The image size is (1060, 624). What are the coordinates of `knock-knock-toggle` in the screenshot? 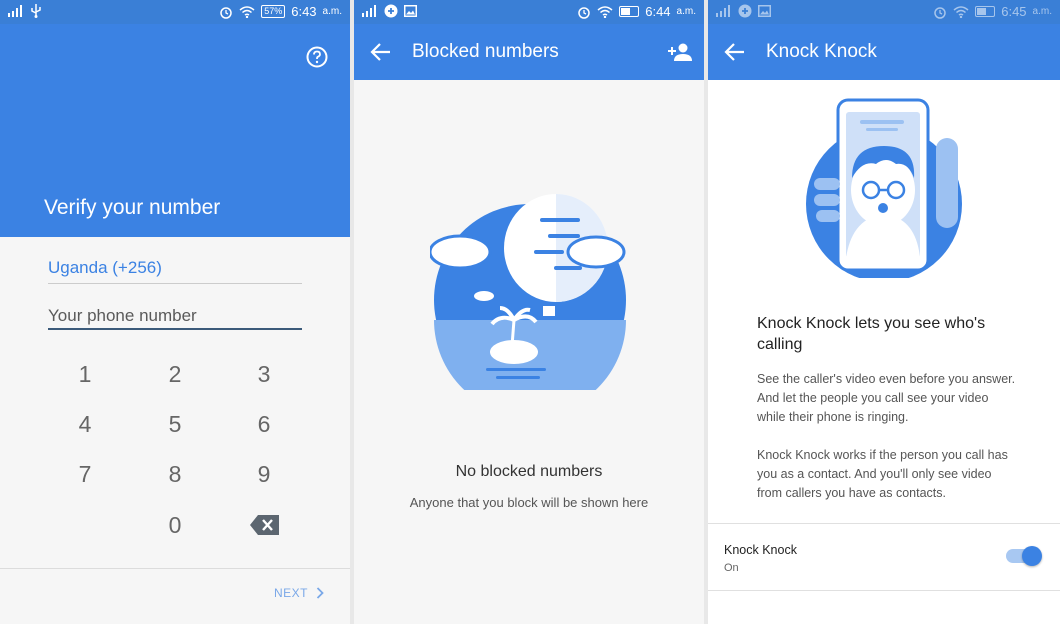 It's located at (1024, 556).